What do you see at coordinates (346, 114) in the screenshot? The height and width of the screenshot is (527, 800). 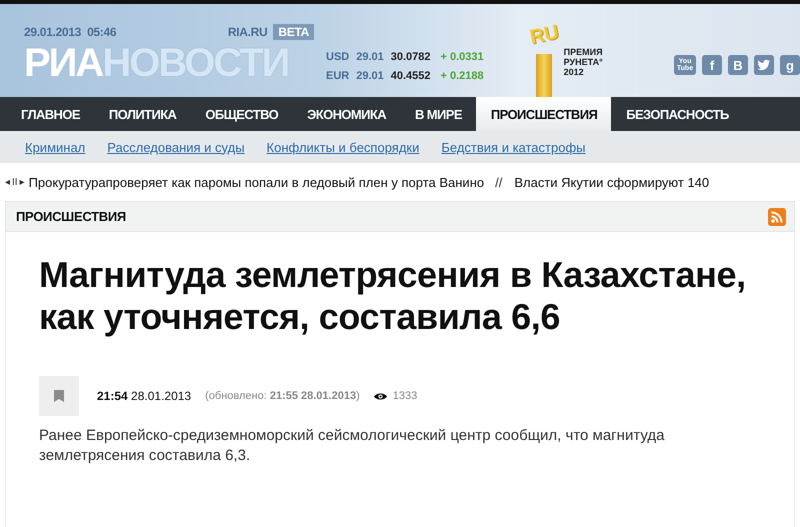 I see `nav-tab: ЭКОНОМИКА` at bounding box center [346, 114].